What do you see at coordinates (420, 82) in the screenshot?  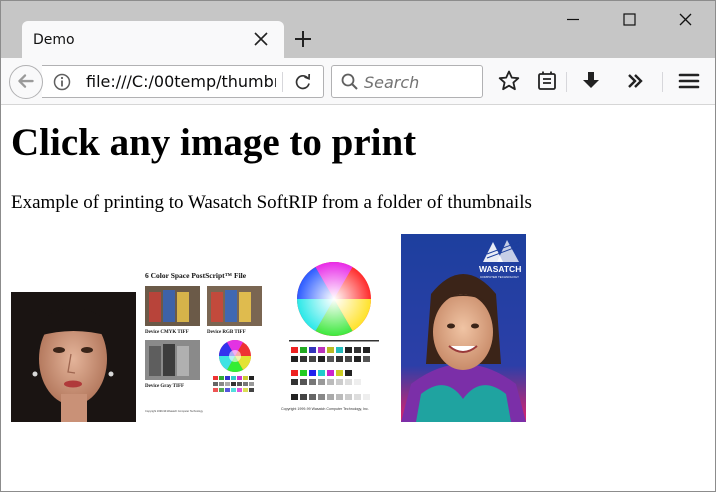 I see `search-input` at bounding box center [420, 82].